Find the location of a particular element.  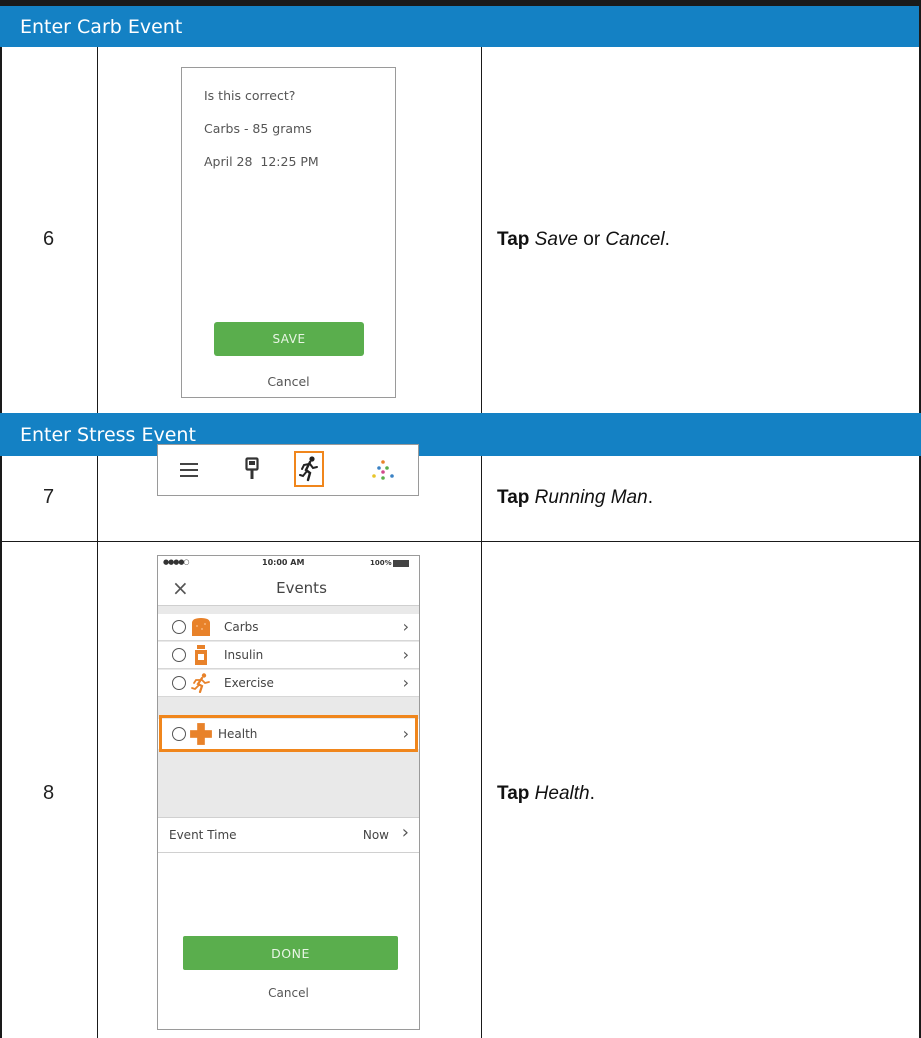

status-signal: ●●●●○ is located at coordinates (176, 562).